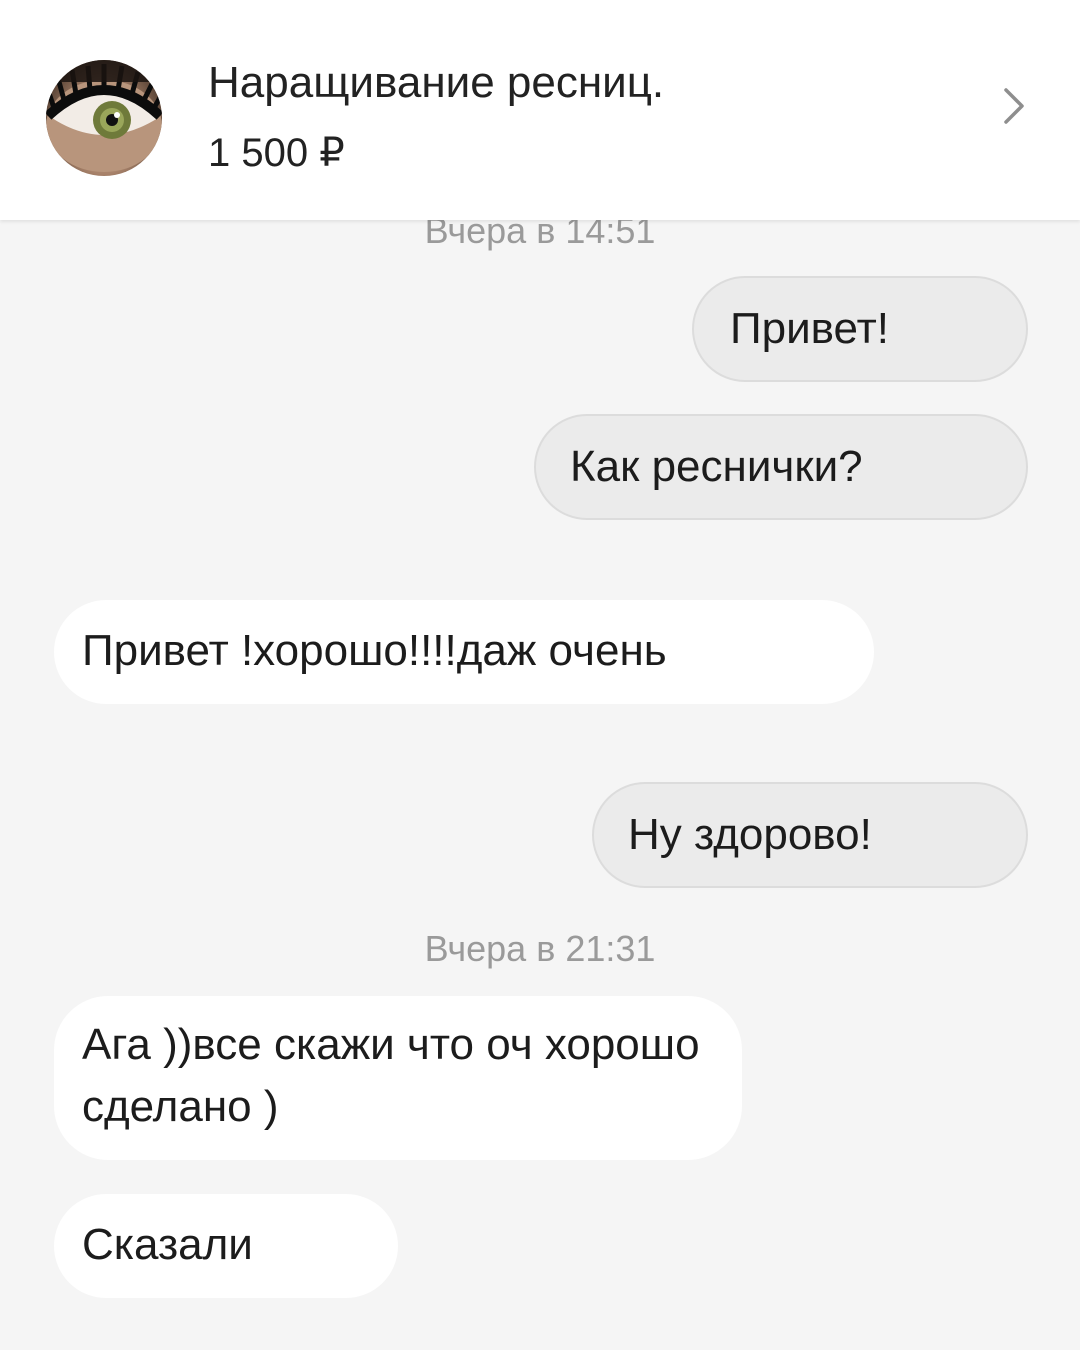 The image size is (1080, 1350). Describe the element at coordinates (436, 82) in the screenshot. I see `listing-title: Наращивание ресниц.` at that location.